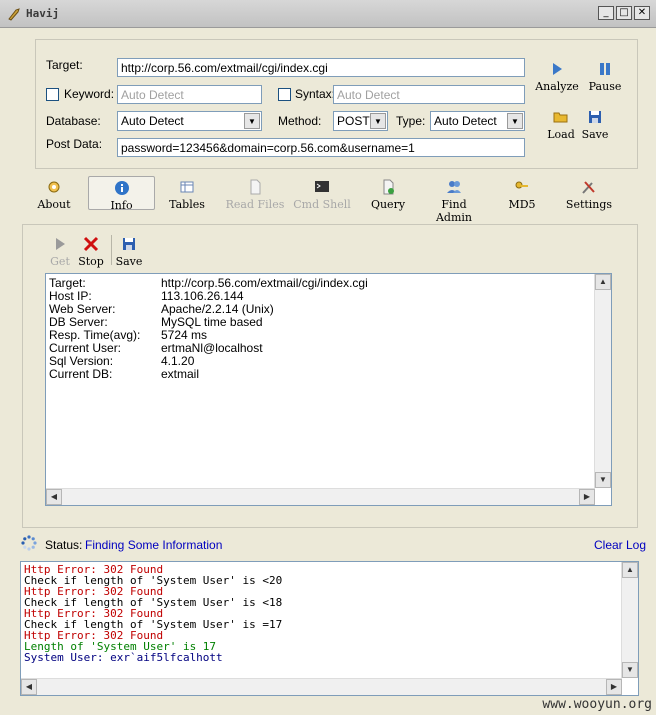 The width and height of the screenshot is (656, 715). Describe the element at coordinates (189, 121) in the screenshot. I see `database-select: Auto Detect ▼` at that location.